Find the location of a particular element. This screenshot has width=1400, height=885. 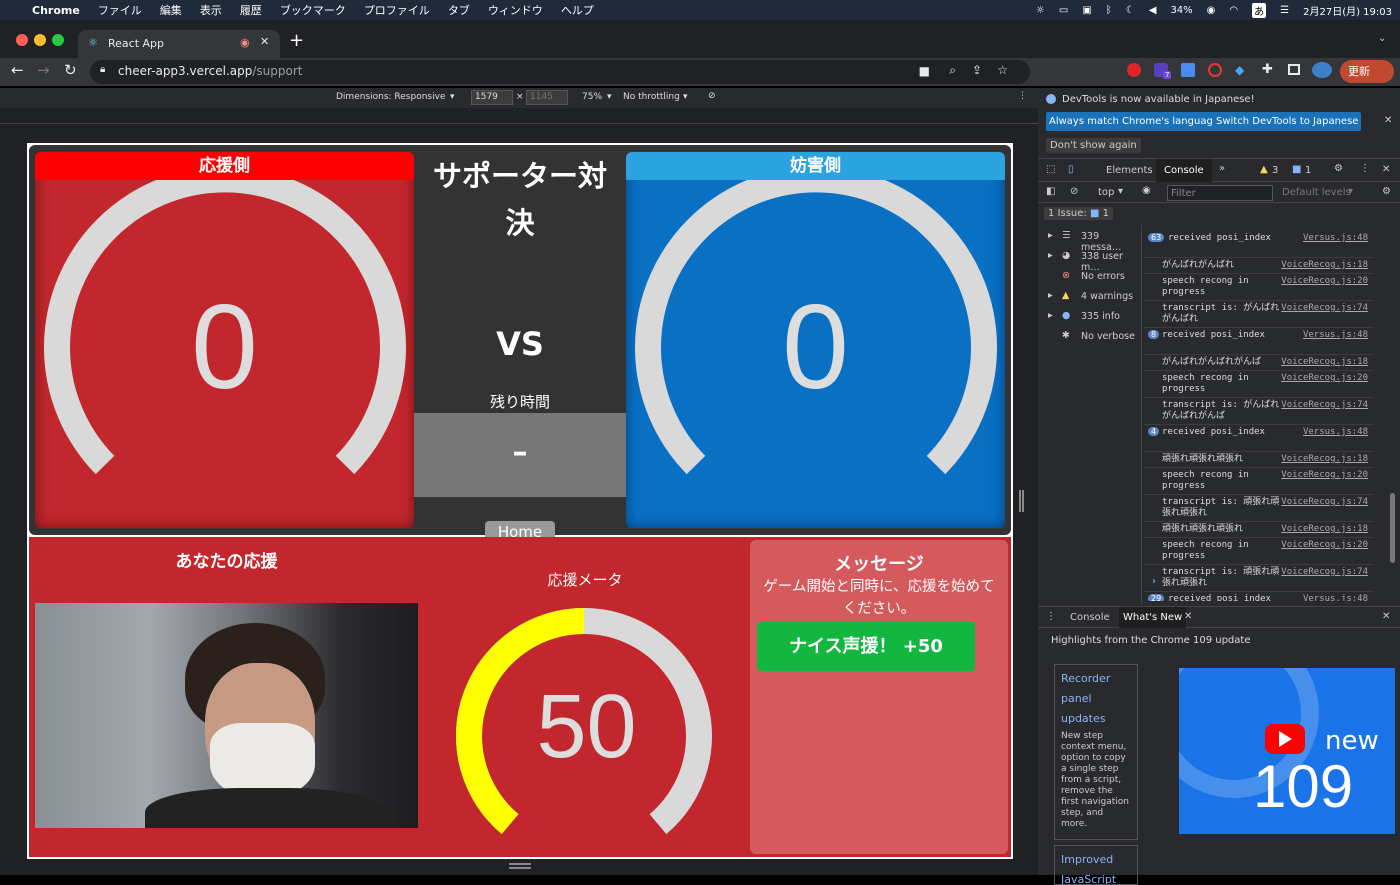

sidebar-toggle-icon: ◧ is located at coordinates (1050, 191).